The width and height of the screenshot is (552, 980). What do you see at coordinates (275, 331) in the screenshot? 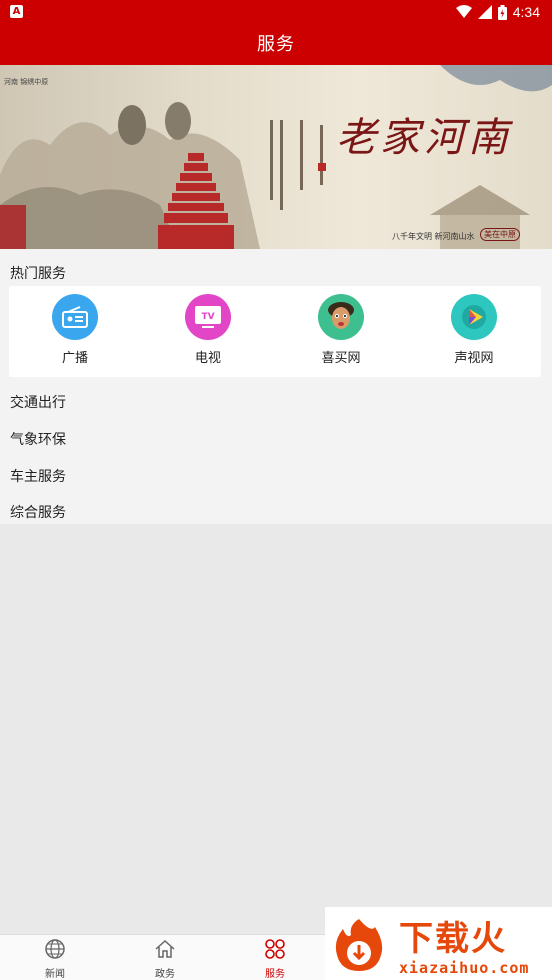
I see `hot-services-card: 广播 TV 电视 喜买网 声视网` at bounding box center [275, 331].